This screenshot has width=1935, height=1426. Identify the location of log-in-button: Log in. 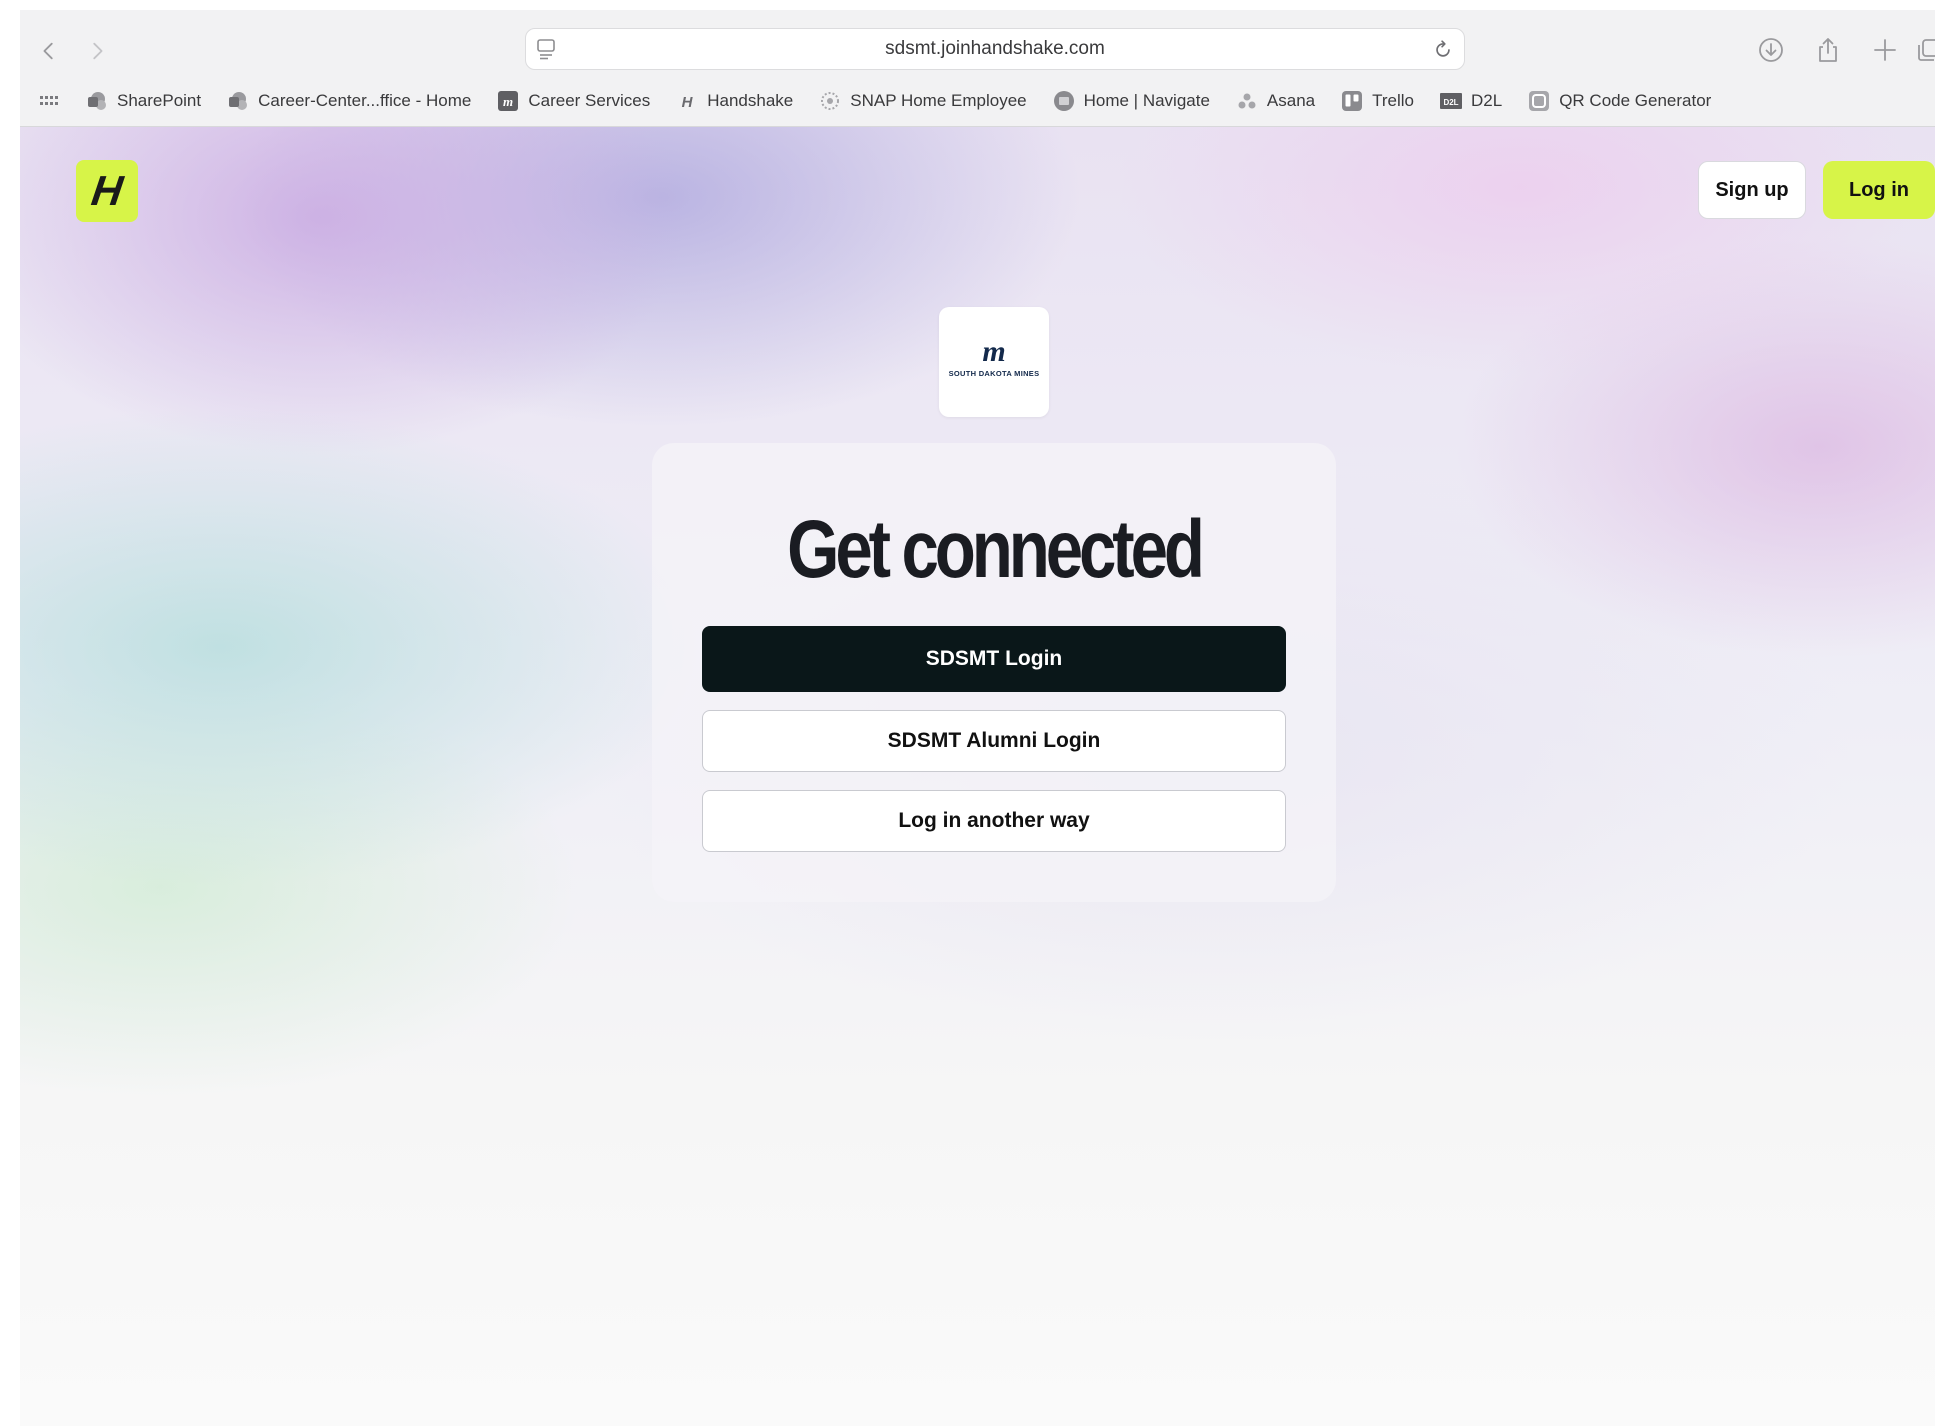
(1879, 190).